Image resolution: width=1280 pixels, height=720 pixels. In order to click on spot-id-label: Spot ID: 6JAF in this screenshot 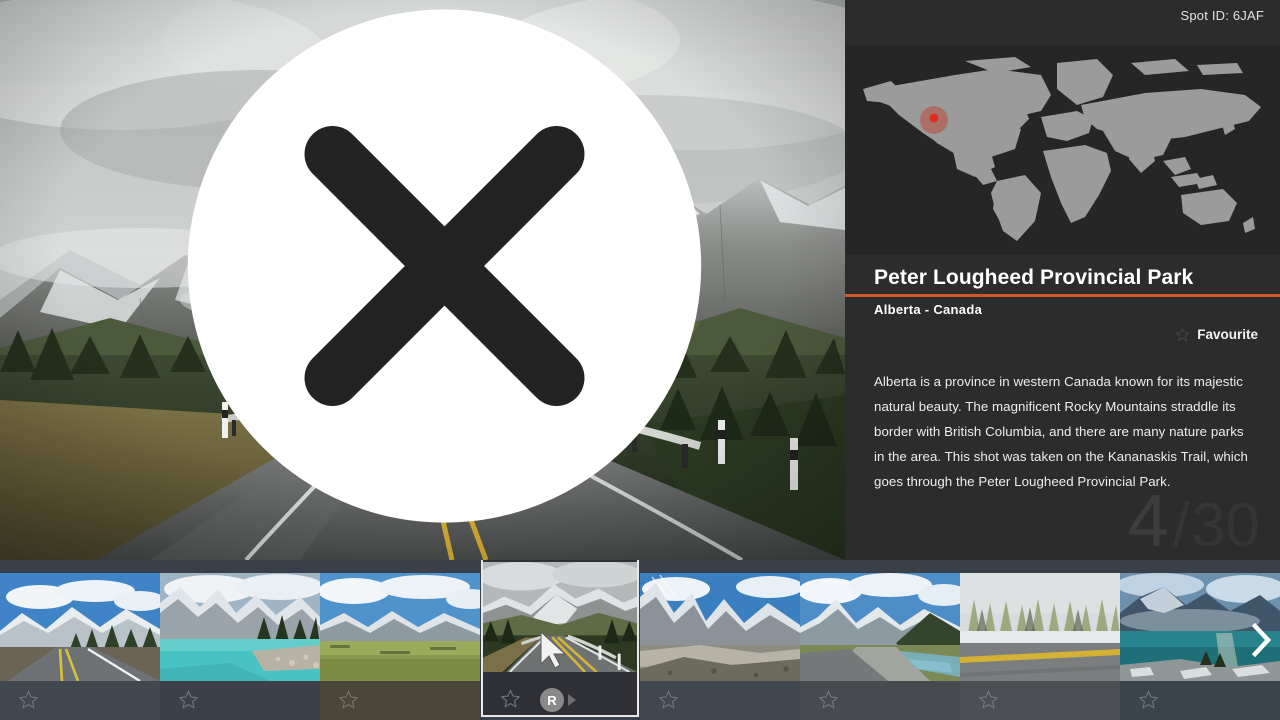, I will do `click(1222, 15)`.